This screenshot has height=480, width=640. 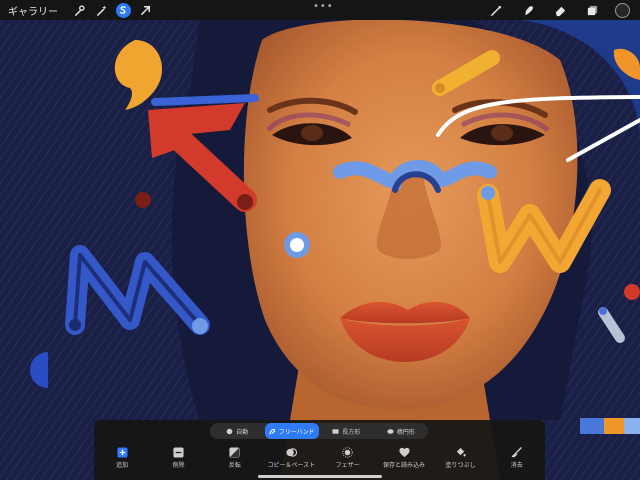 What do you see at coordinates (79, 10) in the screenshot?
I see `adjust-wrench-icon` at bounding box center [79, 10].